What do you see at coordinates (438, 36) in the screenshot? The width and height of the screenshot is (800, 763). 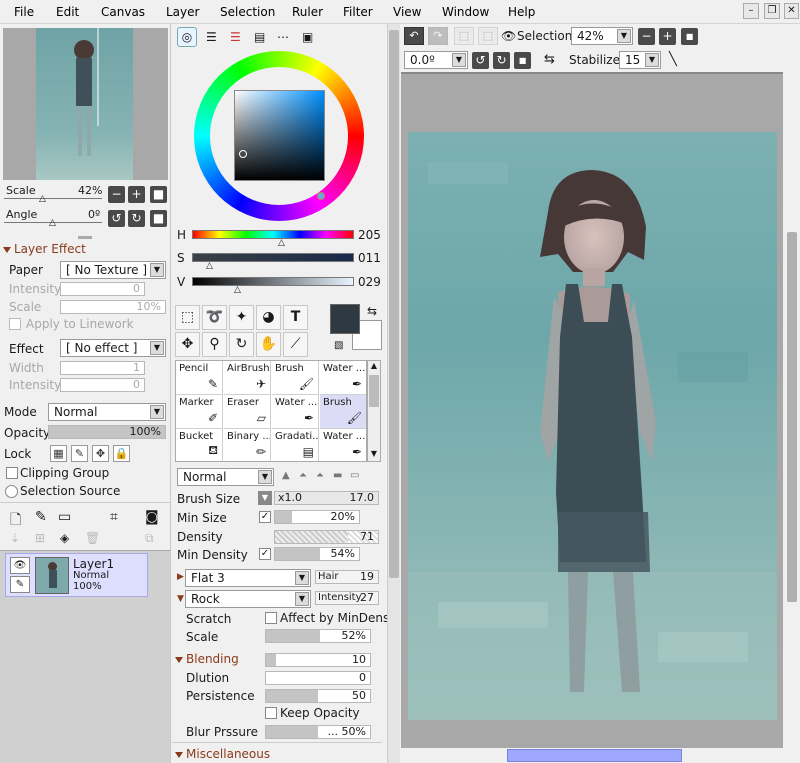 I see `redo-icon: ↷` at bounding box center [438, 36].